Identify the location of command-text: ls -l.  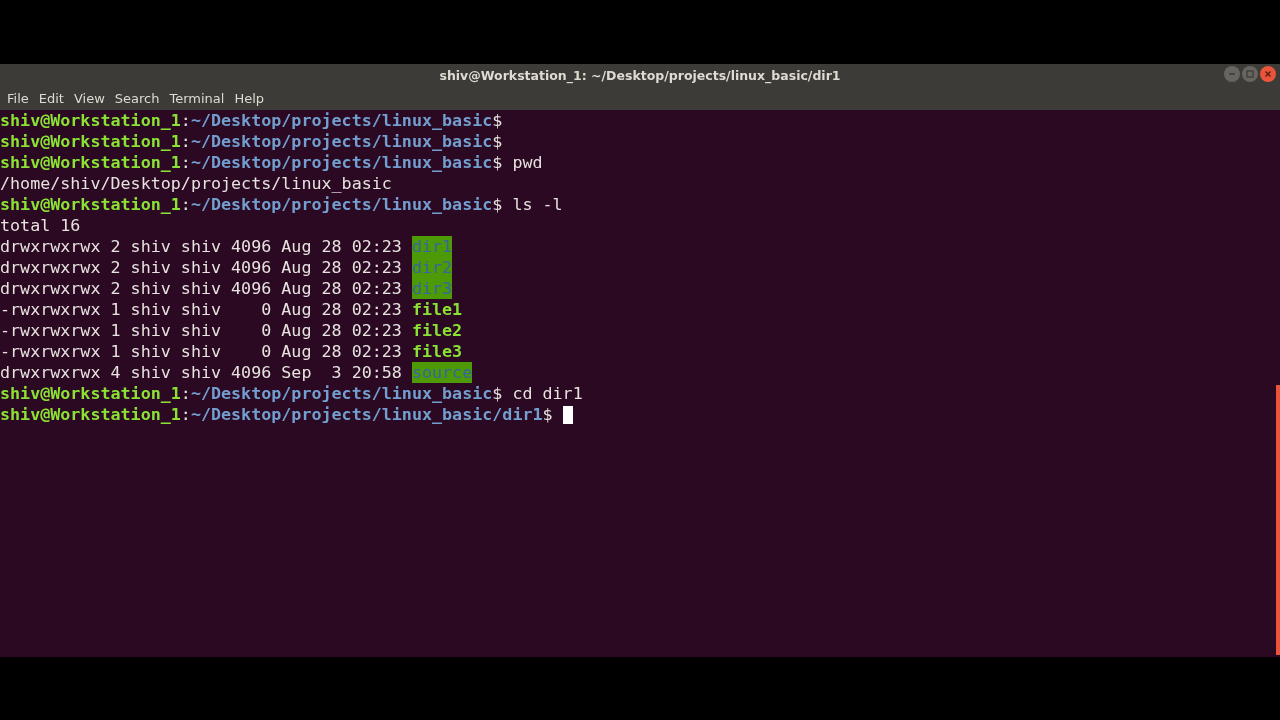
(537, 204).